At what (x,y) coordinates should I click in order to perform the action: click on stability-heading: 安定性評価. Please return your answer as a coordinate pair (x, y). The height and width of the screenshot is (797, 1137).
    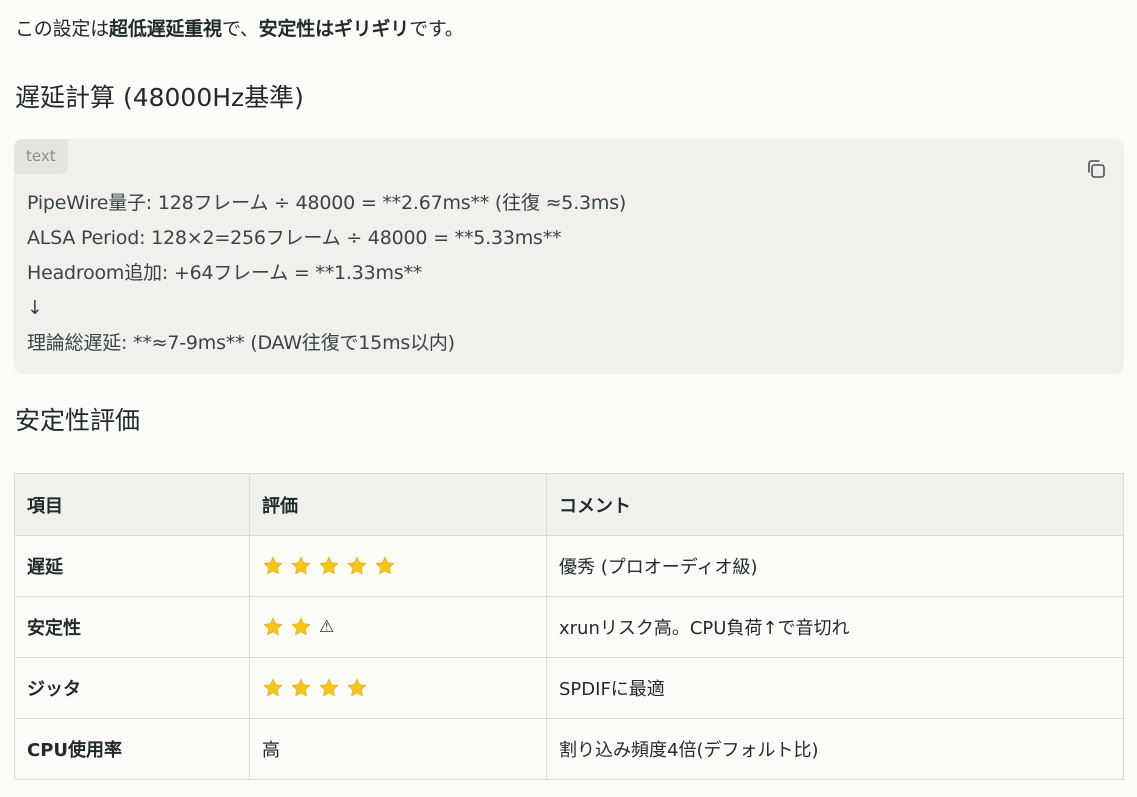
    Looking at the image, I should click on (78, 420).